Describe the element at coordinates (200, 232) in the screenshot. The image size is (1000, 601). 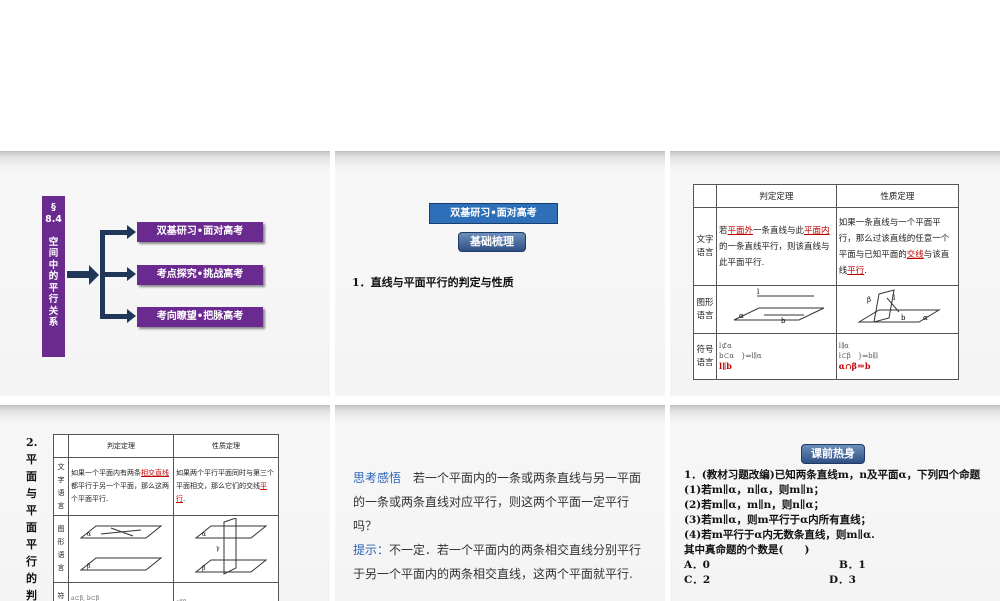
I see `menu-item-basic-review: 双基研习•面对高考` at that location.